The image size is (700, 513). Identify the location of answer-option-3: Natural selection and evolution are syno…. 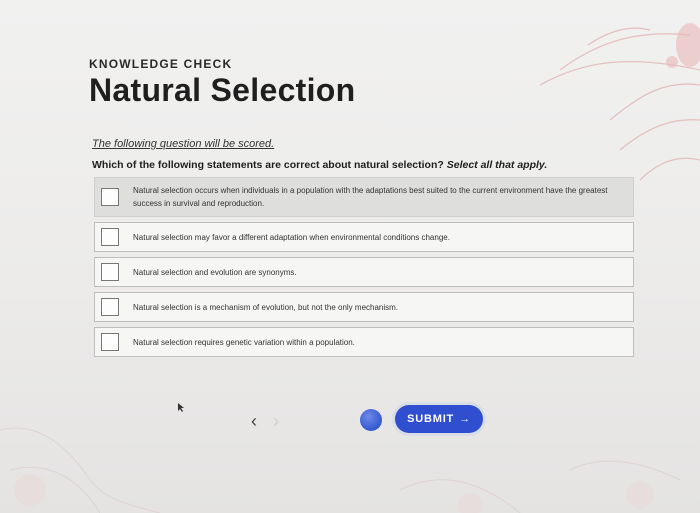
(364, 272).